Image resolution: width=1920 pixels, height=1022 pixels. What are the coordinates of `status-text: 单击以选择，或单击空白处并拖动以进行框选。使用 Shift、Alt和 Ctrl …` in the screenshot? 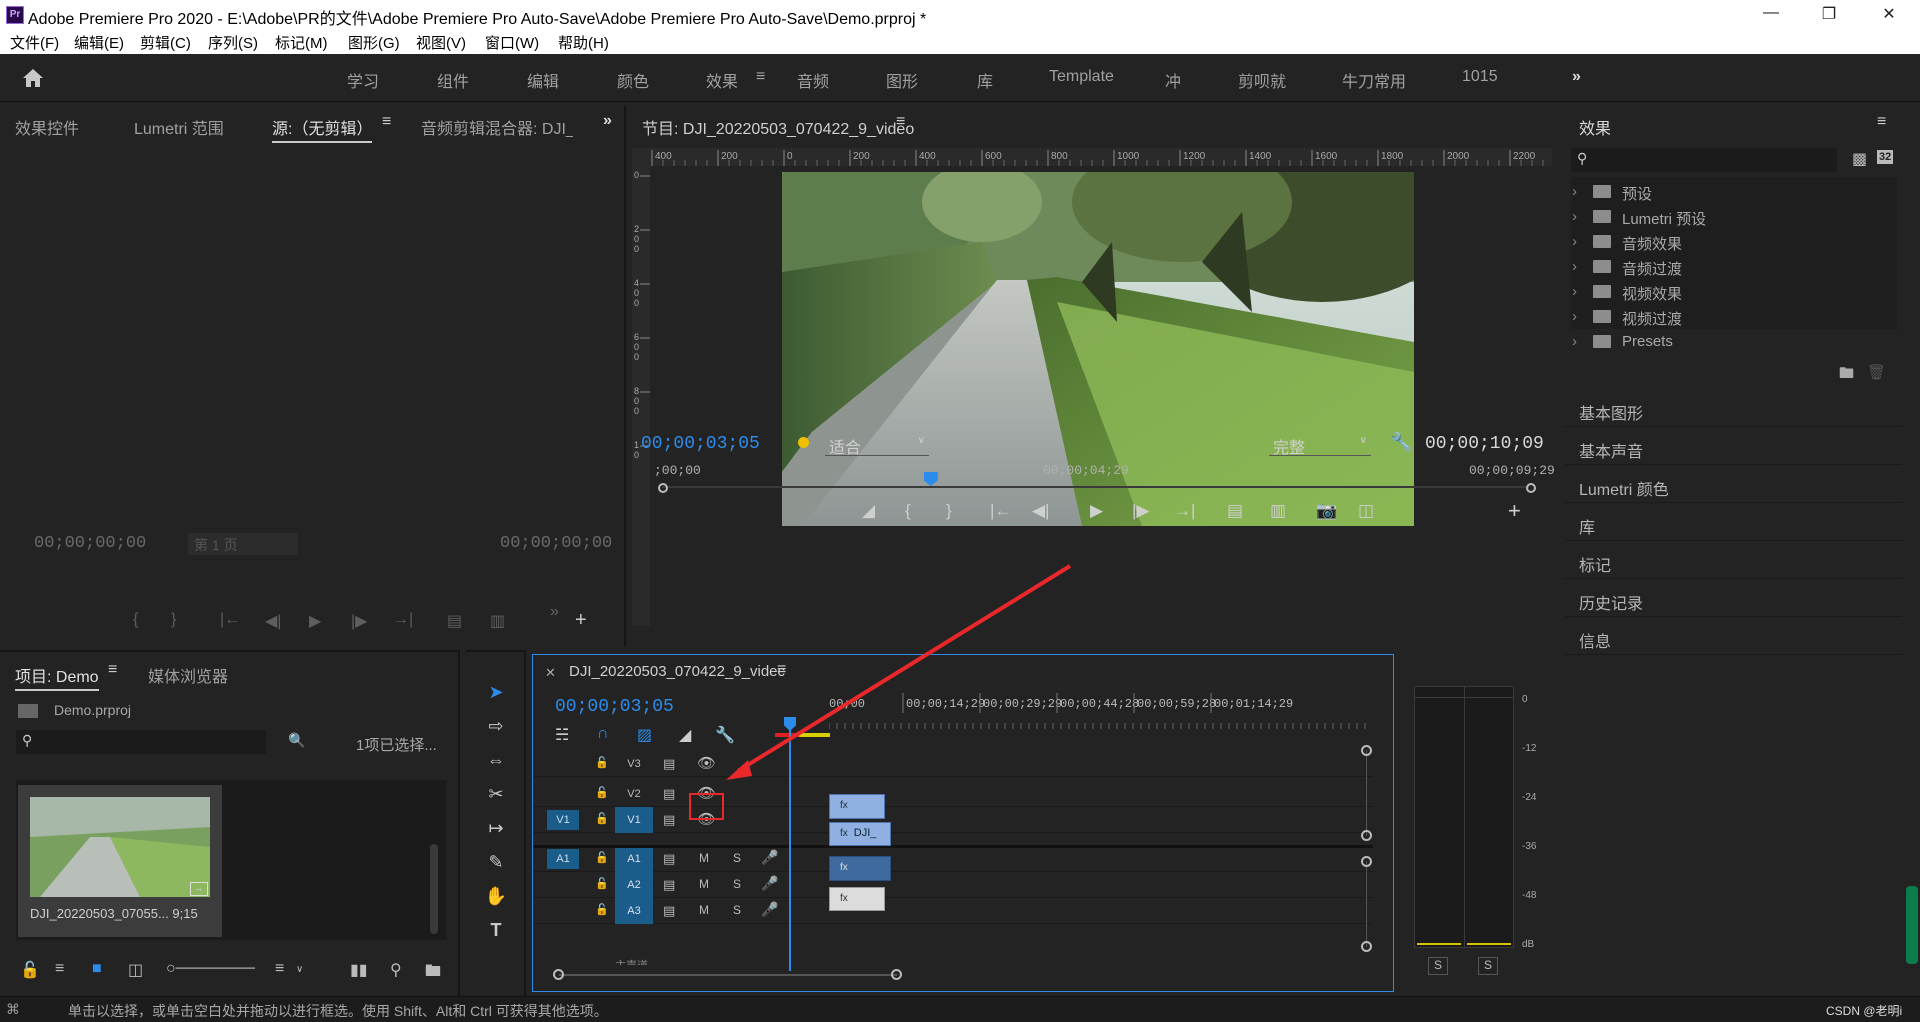 It's located at (338, 1011).